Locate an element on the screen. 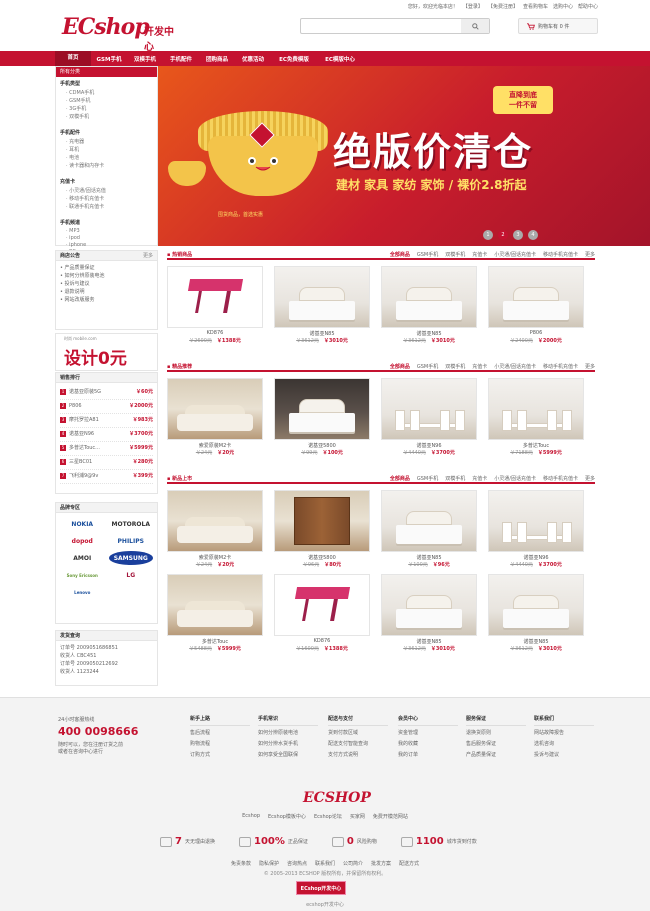 This screenshot has width=650, height=911. category-item: · ipod is located at coordinates (86, 238).